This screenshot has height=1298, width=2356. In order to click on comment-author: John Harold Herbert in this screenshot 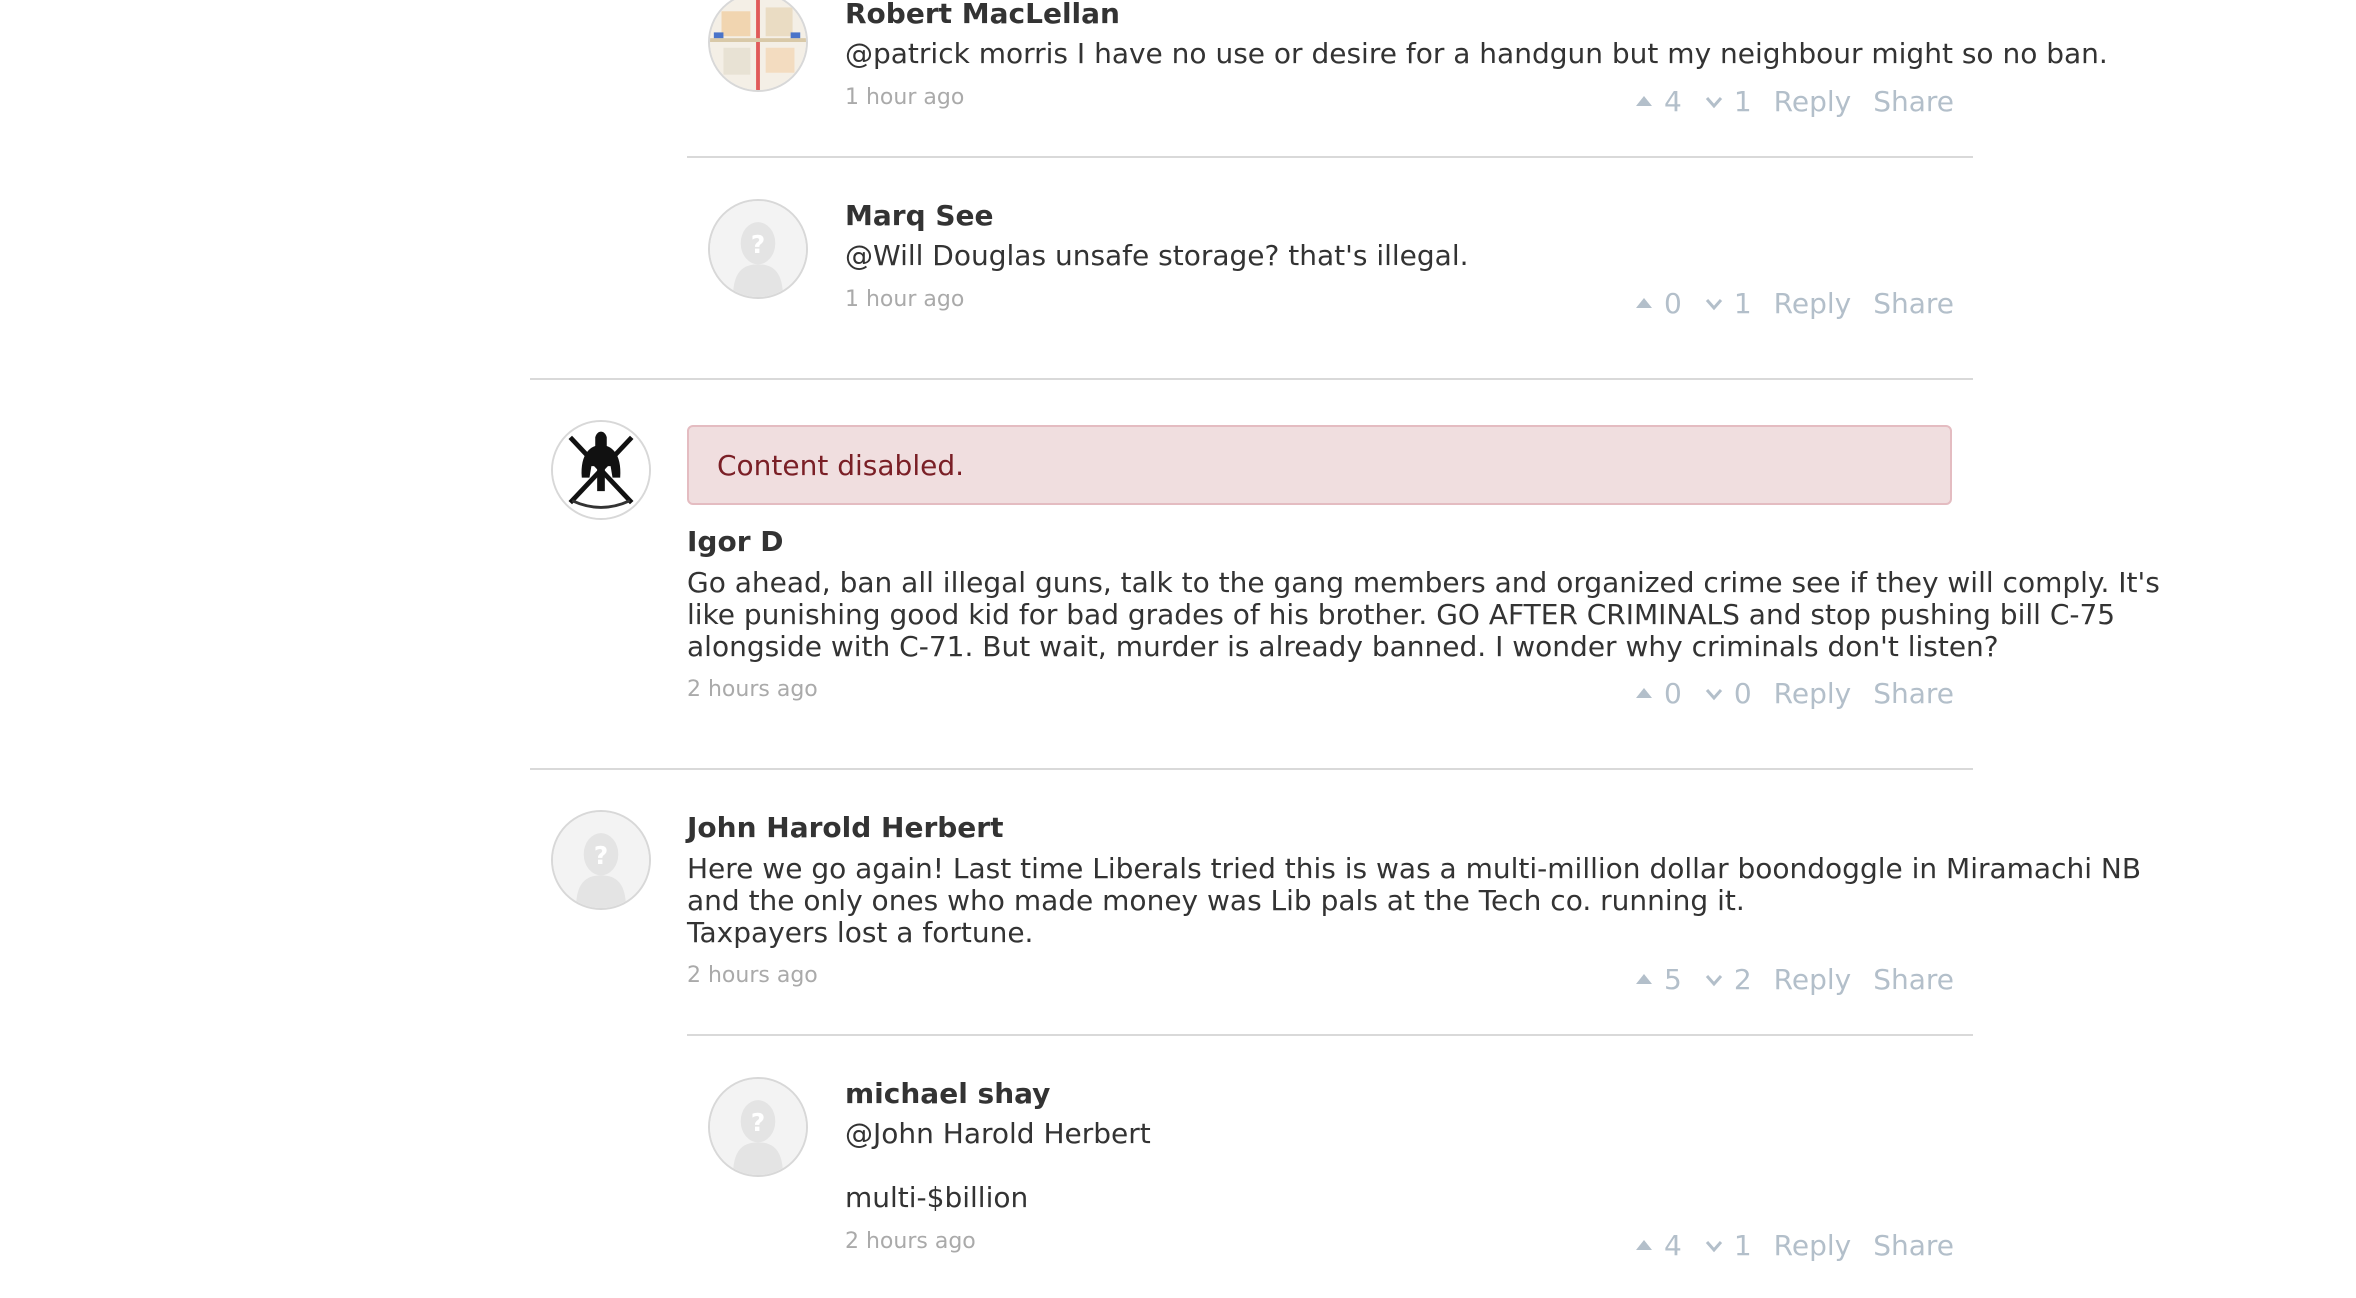, I will do `click(845, 827)`.